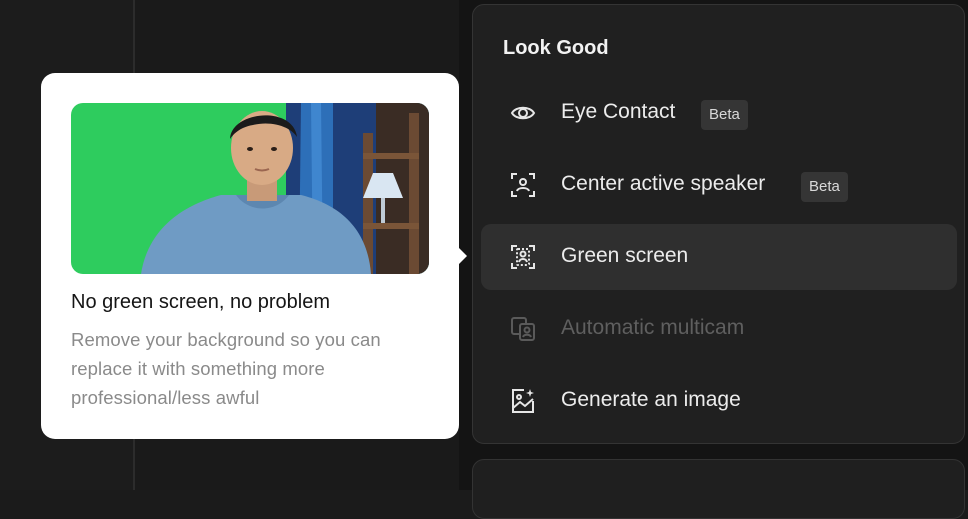 This screenshot has width=968, height=519. I want to click on next-menu-panel, so click(718, 489).